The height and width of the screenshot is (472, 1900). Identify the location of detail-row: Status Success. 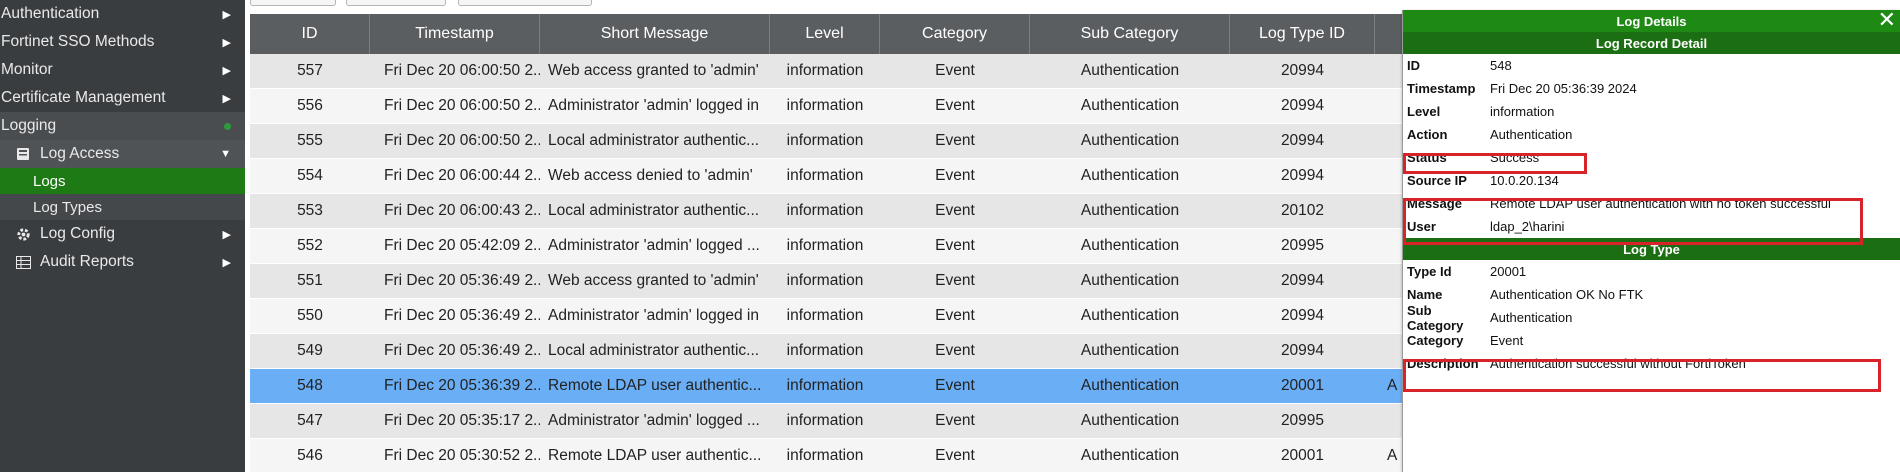
(1651, 157).